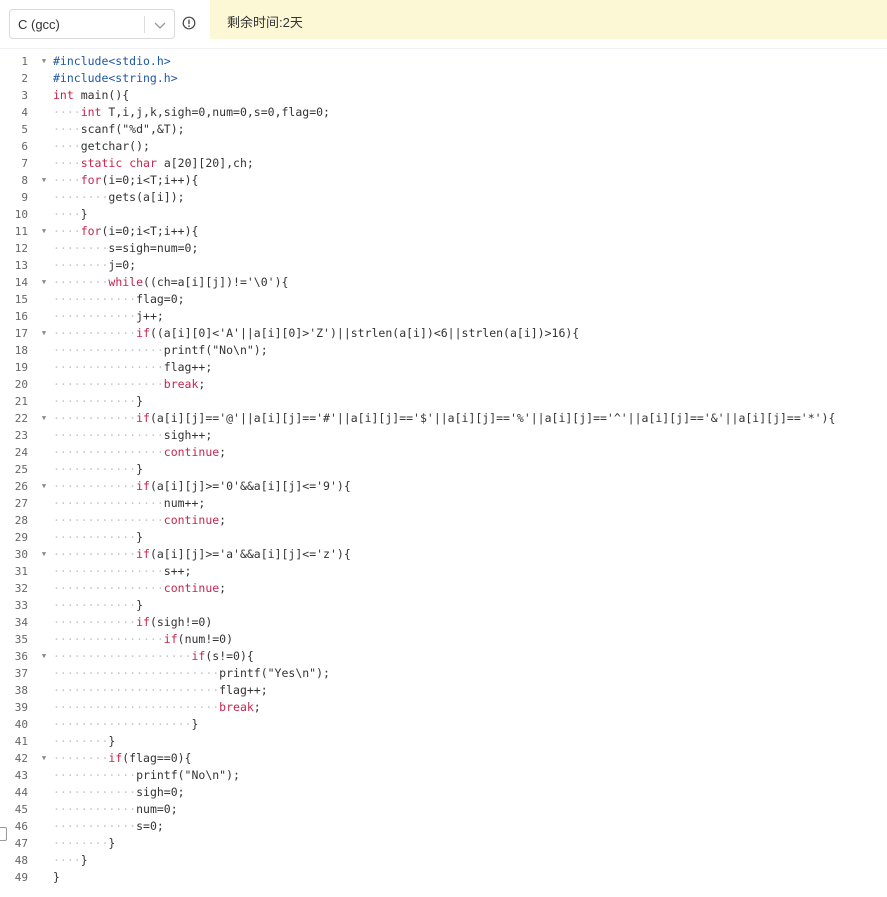 The height and width of the screenshot is (897, 887). What do you see at coordinates (126, 248) in the screenshot?
I see `code-text: ········s=sigh=num=0;` at bounding box center [126, 248].